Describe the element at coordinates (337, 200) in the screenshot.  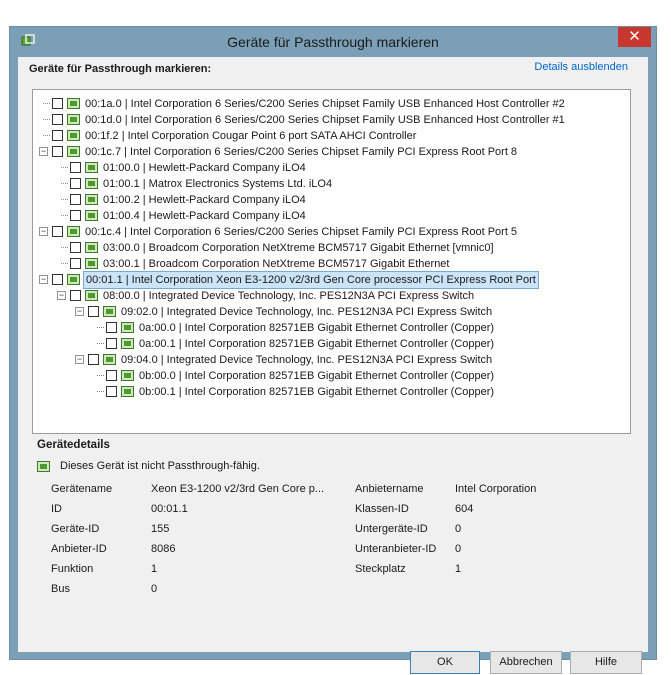
I see `tree-row: 01:00.2 | Hewlett-Packard Company iLO4` at that location.